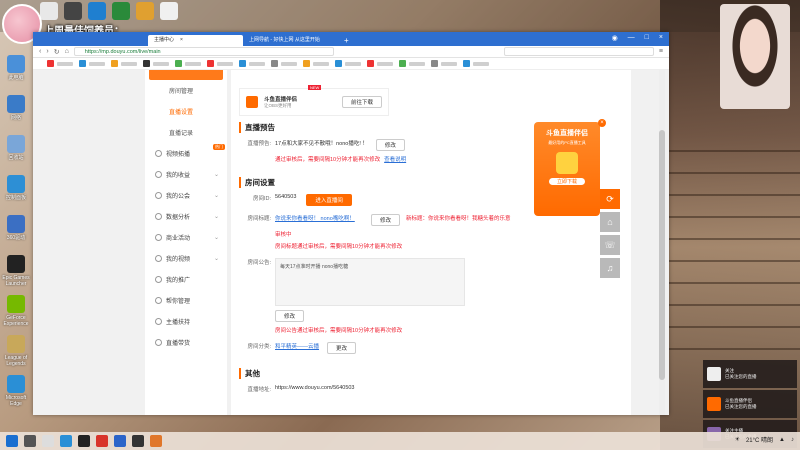 The image size is (800, 450). I want to click on close-window-icon: ×, so click(661, 38).